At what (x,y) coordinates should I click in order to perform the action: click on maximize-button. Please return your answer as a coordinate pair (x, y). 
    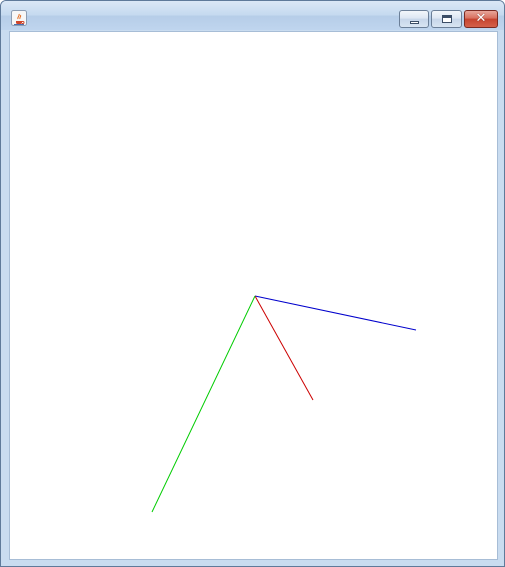
    Looking at the image, I should click on (446, 19).